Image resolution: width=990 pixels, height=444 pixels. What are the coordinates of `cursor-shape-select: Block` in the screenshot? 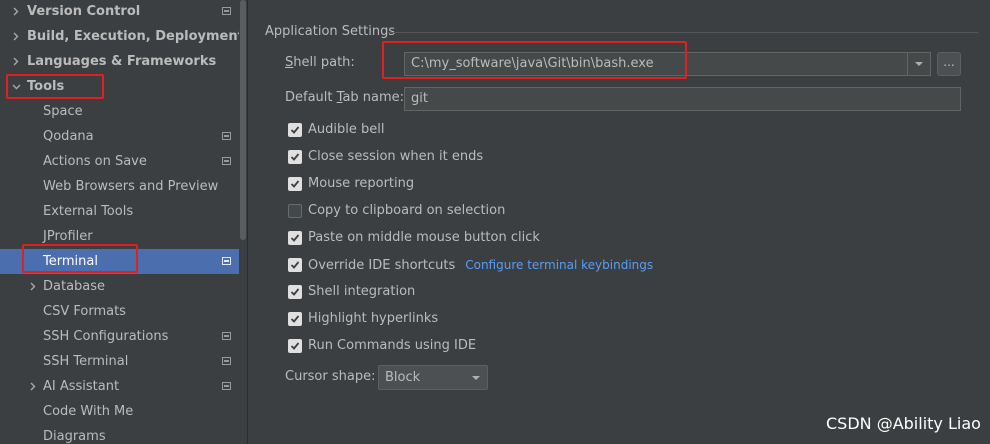 It's located at (433, 377).